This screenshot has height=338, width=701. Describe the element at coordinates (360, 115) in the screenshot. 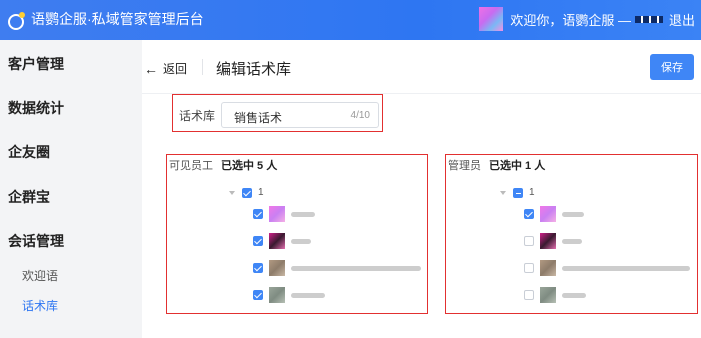

I see `library-char-count: 4/10` at that location.